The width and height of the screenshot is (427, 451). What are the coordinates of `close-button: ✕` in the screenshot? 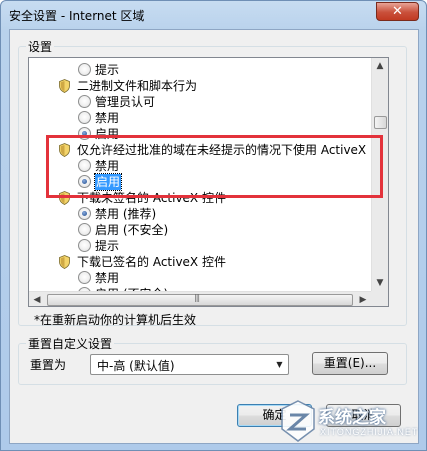 It's located at (397, 11).